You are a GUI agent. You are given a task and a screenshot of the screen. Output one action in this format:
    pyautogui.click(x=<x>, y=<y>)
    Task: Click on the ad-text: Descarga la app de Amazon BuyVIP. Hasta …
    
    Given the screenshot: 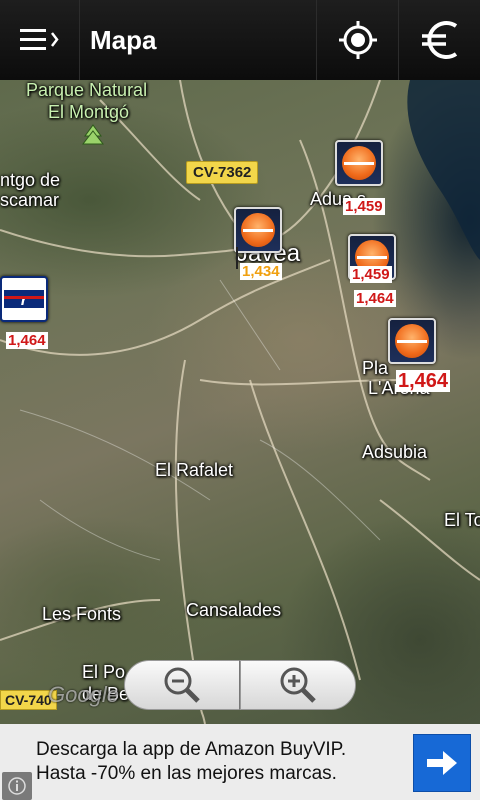 What is the action you would take?
    pyautogui.click(x=191, y=762)
    